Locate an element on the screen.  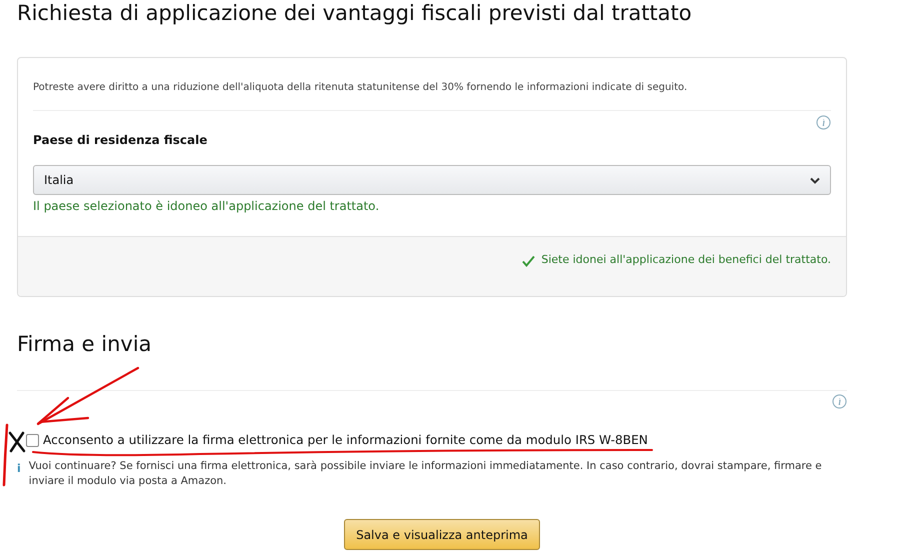
chevron-down-icon is located at coordinates (815, 180).